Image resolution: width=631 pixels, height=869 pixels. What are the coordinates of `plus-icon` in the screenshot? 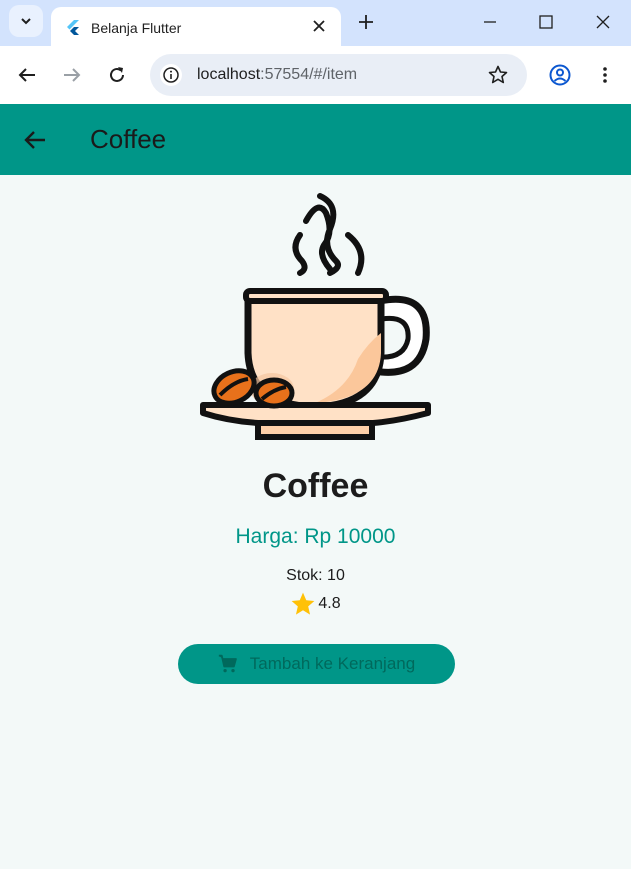 It's located at (366, 22).